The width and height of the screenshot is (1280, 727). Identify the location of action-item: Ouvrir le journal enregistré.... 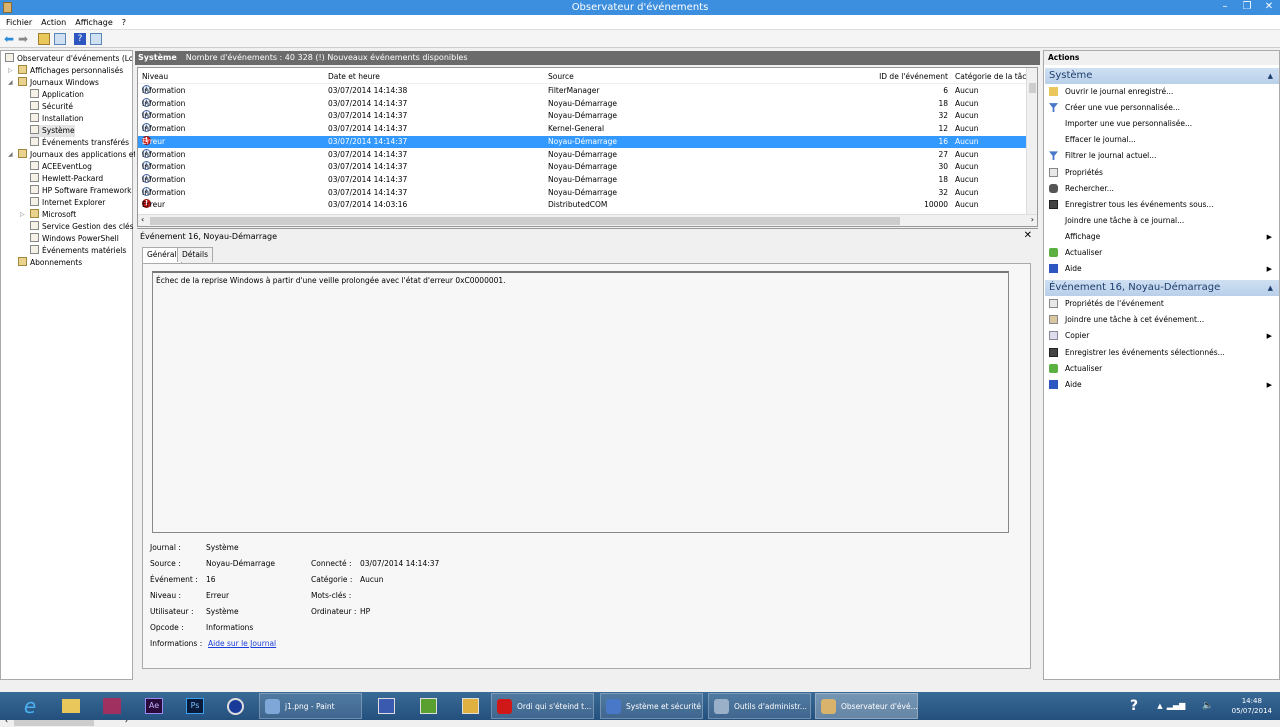
(1161, 92).